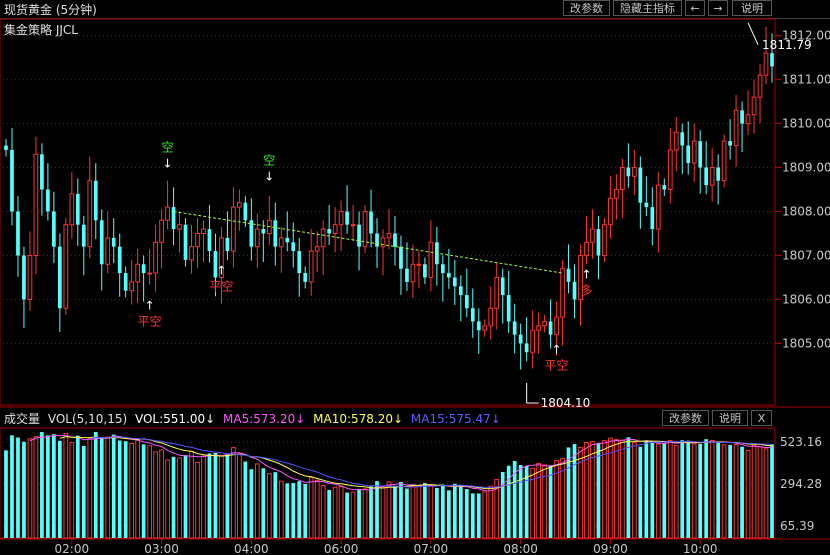  I want to click on volume-edit-params-button: 改参数, so click(685, 418).